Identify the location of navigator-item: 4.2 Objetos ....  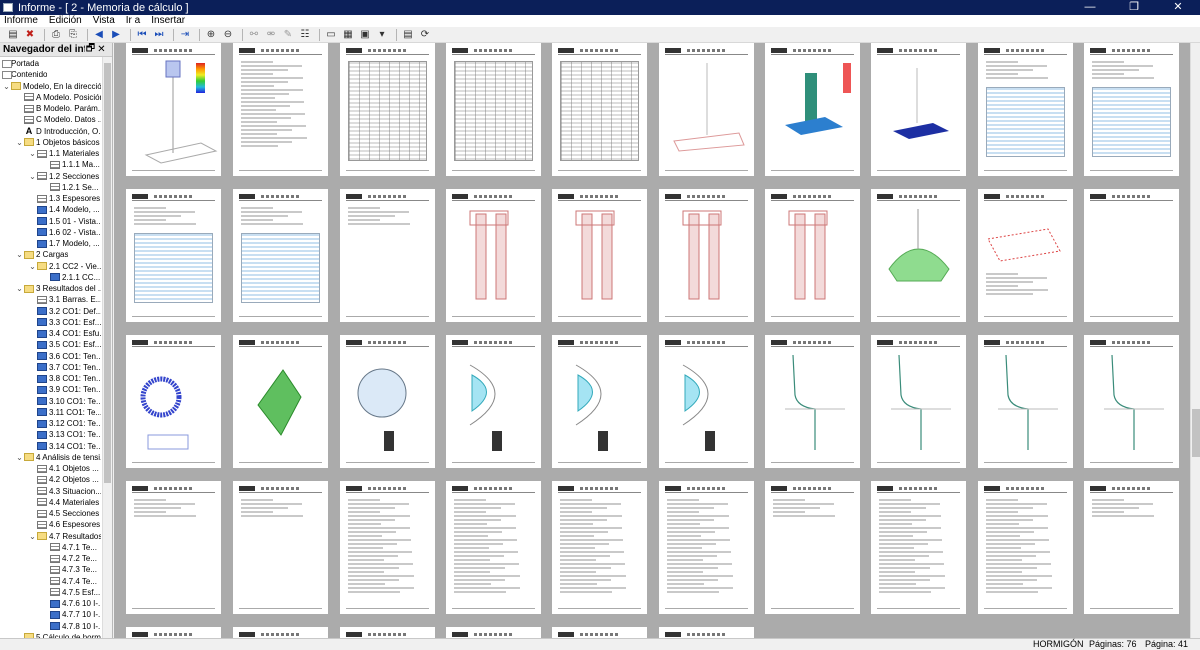
(50, 479).